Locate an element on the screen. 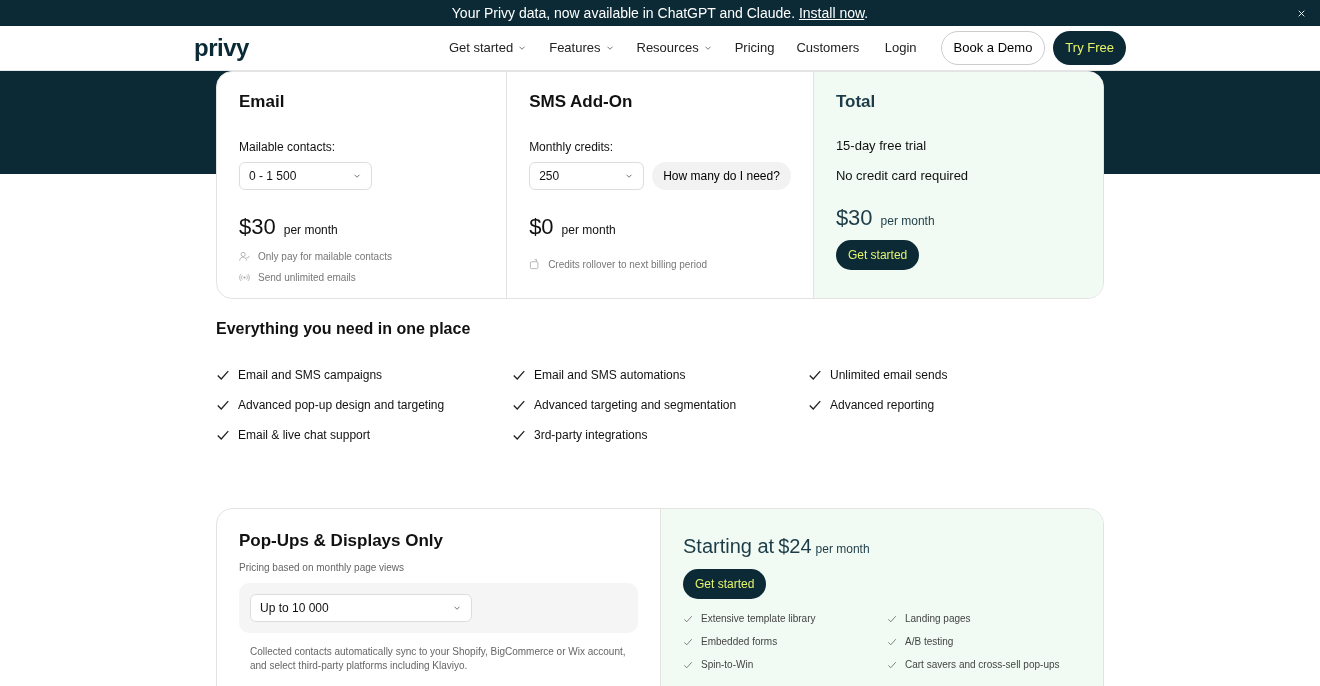 This screenshot has width=1320, height=686. user-icon is located at coordinates (244, 257).